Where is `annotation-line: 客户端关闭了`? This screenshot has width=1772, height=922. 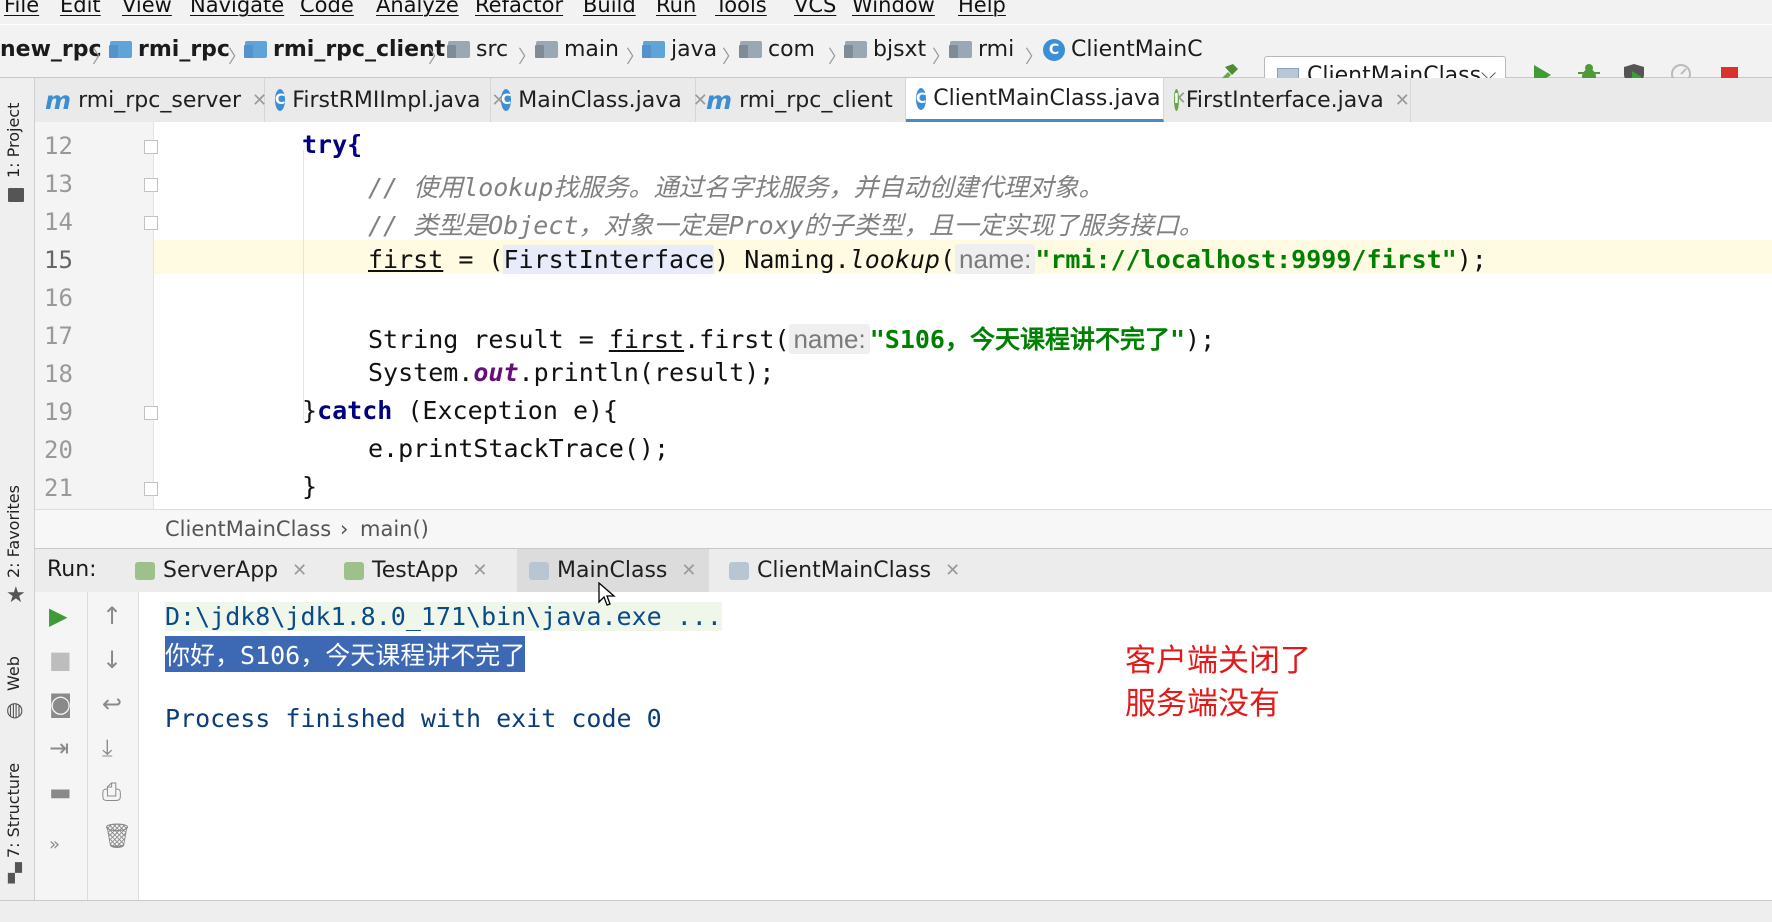 annotation-line: 客户端关闭了 is located at coordinates (1218, 661).